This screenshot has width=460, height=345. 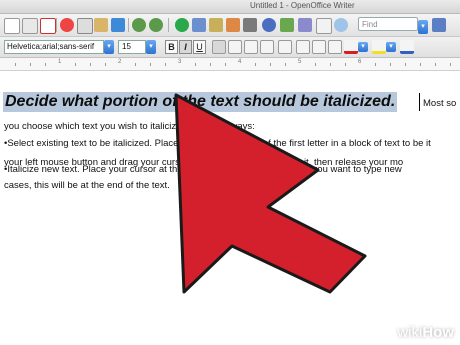 What do you see at coordinates (423, 27) in the screenshot?
I see `find-dropdown-button: ▾` at bounding box center [423, 27].